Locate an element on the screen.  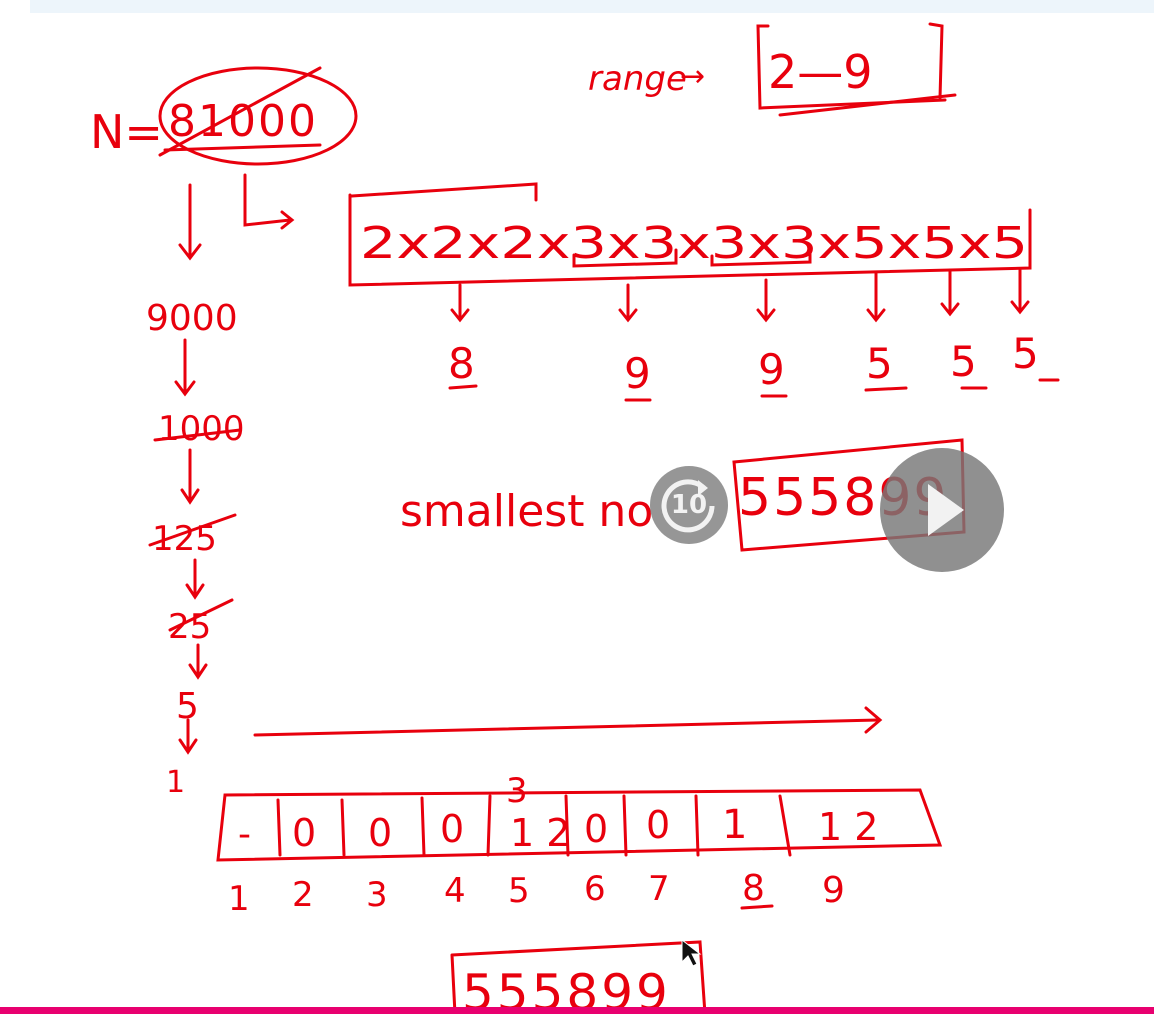
digit-label: 7 is located at coordinates (659, 889).